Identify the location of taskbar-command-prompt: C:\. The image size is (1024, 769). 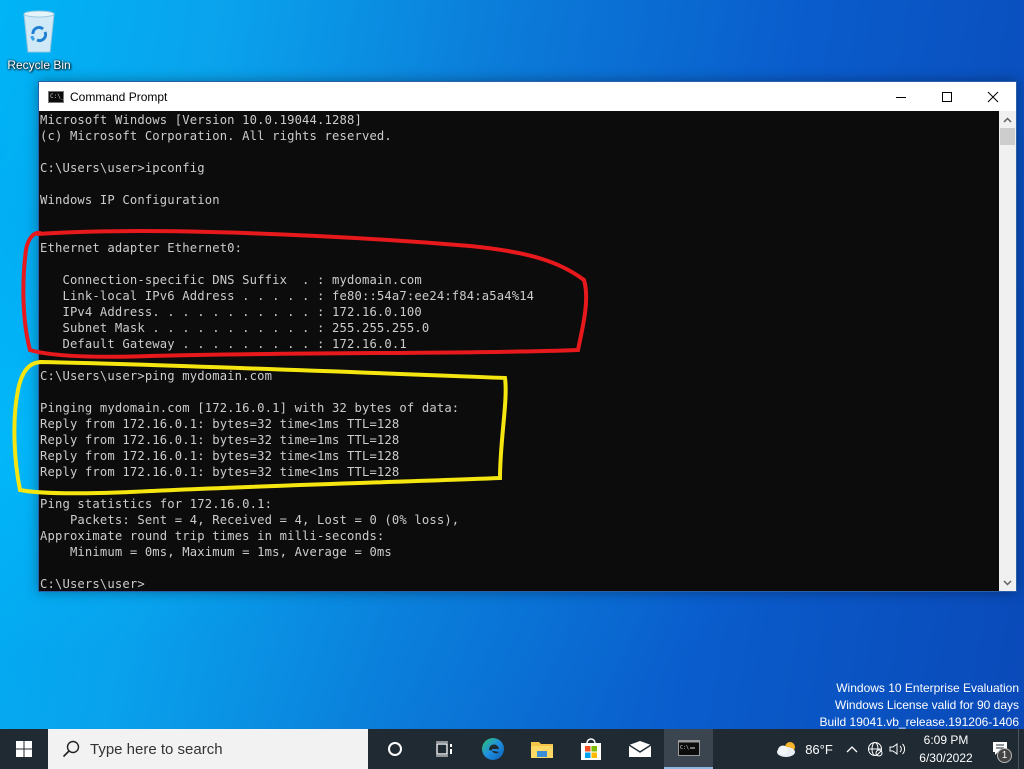
(688, 749).